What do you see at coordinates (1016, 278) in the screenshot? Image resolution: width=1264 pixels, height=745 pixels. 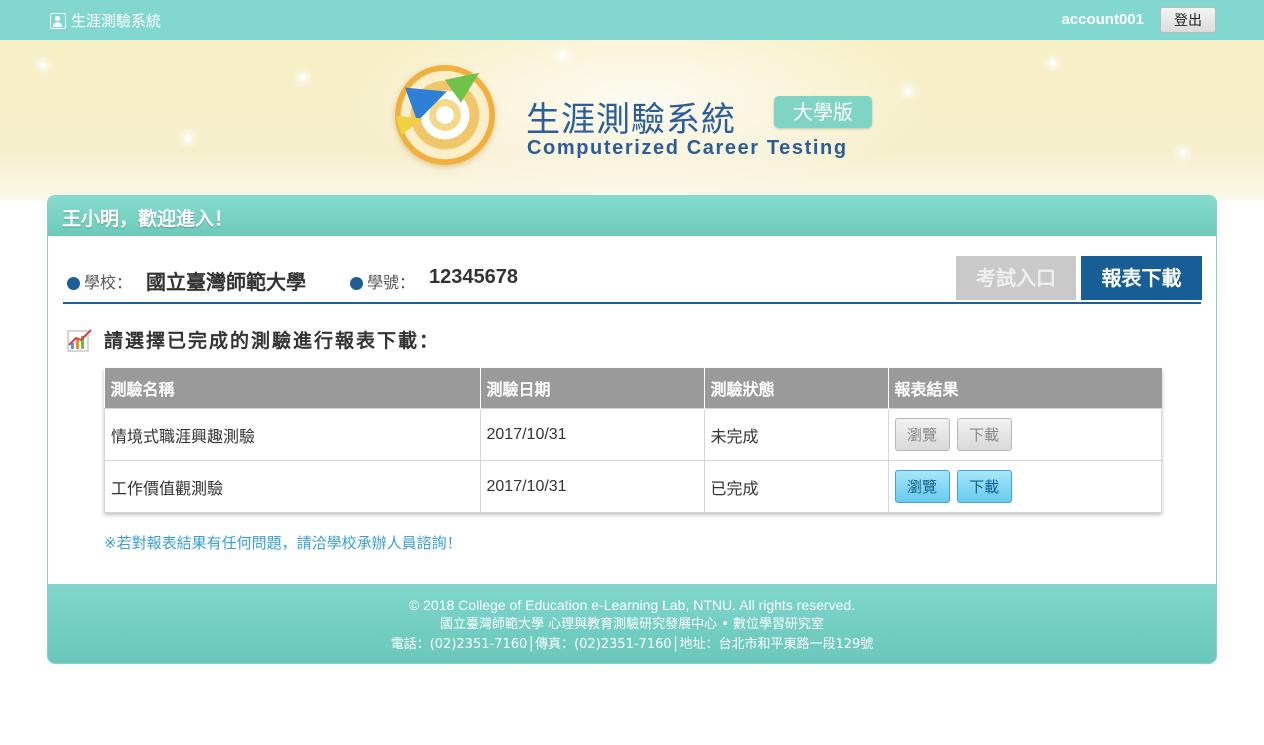 I see `exam-entry-button: 考試入口` at bounding box center [1016, 278].